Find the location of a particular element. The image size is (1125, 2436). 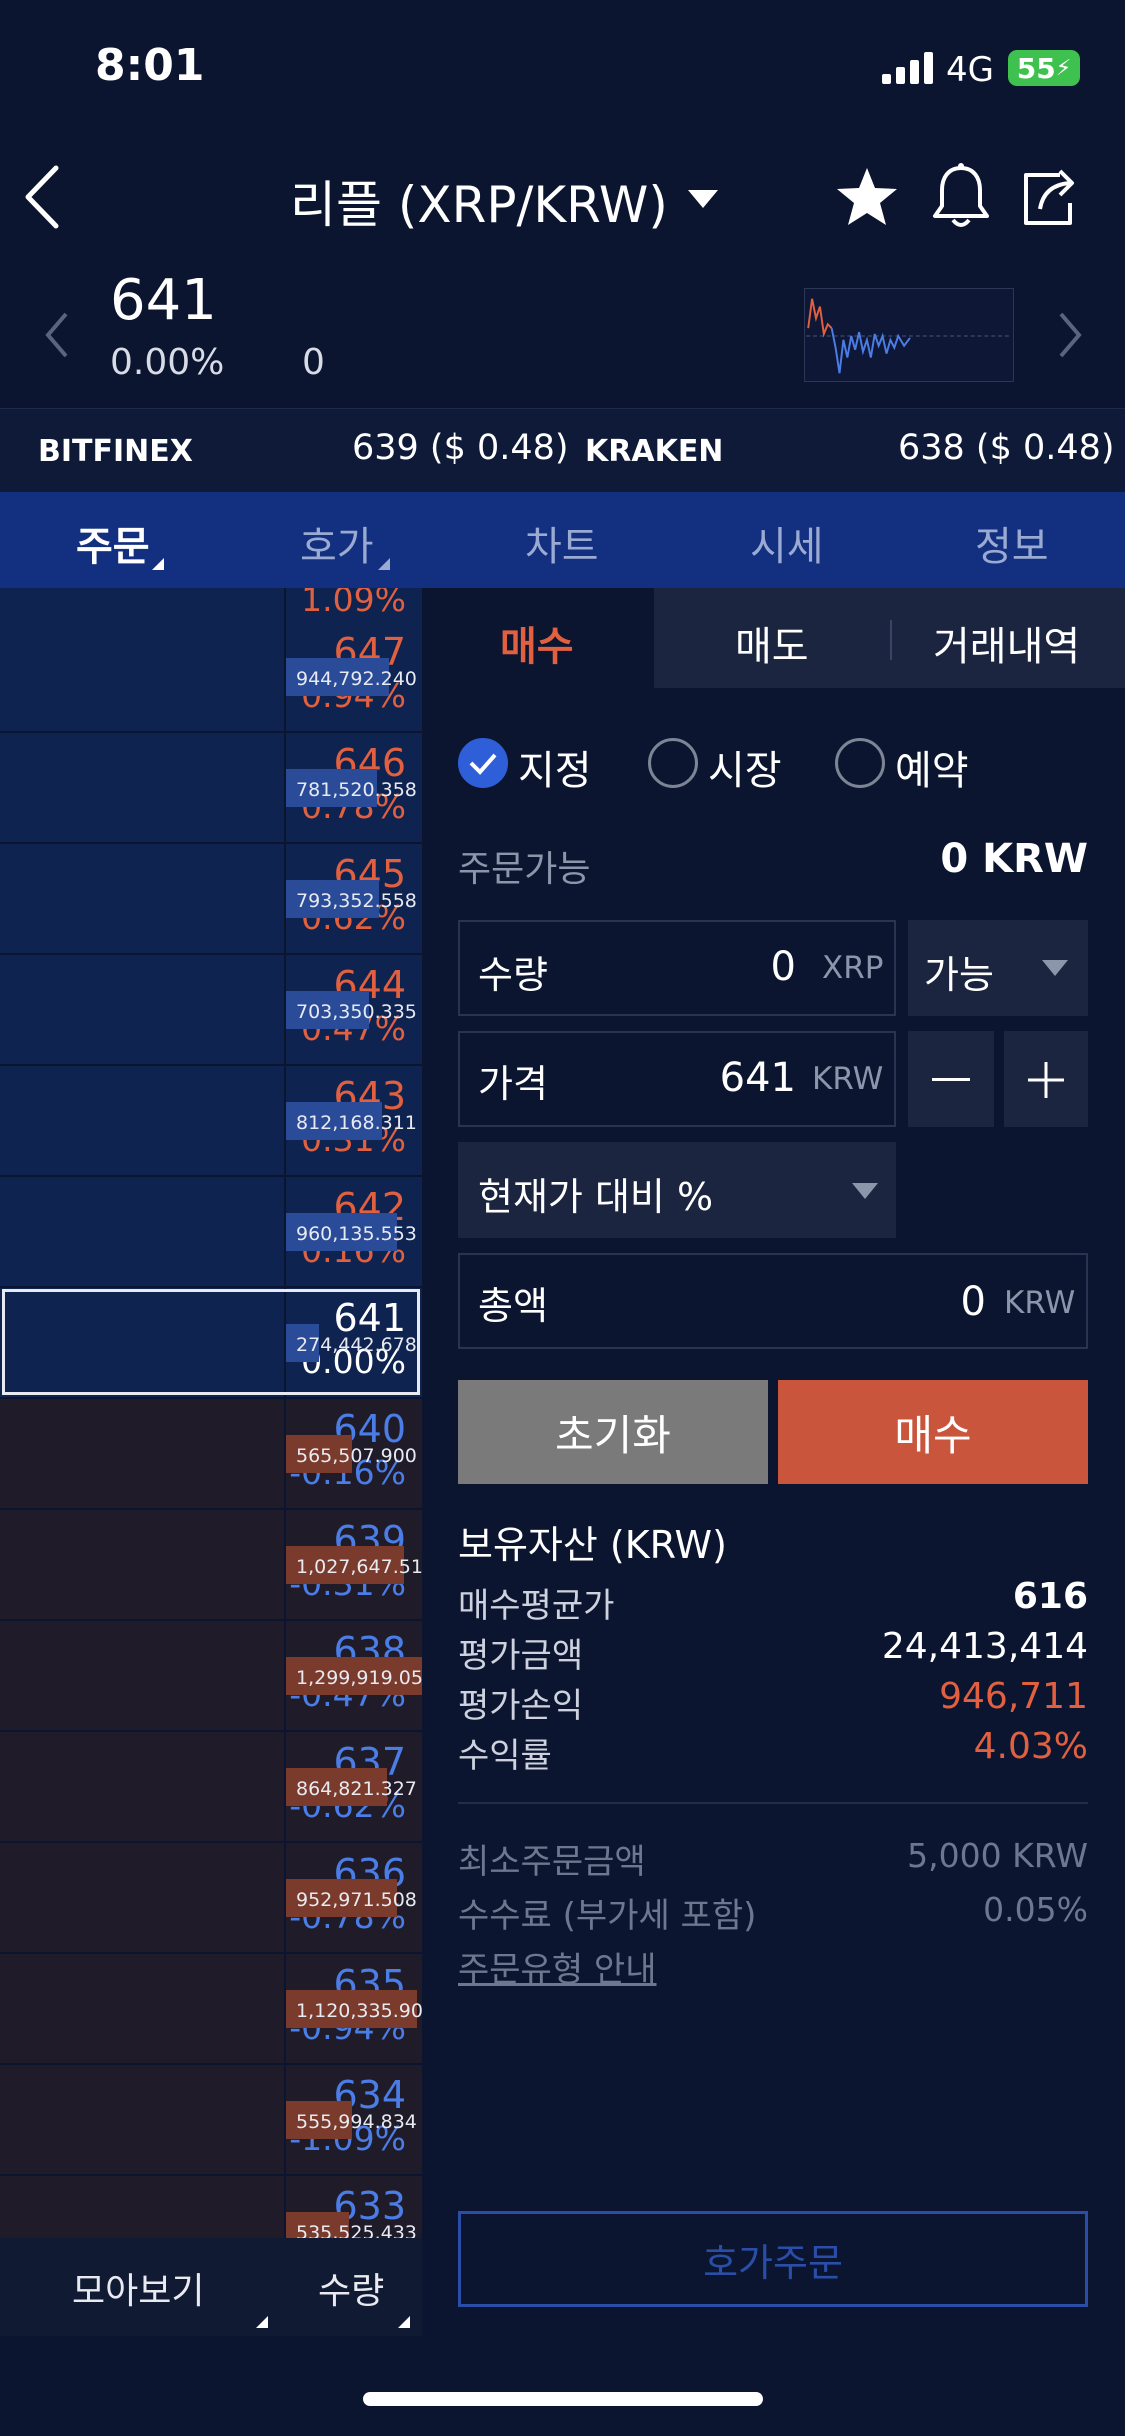

holding-value: 946,711 is located at coordinates (1013, 1696).